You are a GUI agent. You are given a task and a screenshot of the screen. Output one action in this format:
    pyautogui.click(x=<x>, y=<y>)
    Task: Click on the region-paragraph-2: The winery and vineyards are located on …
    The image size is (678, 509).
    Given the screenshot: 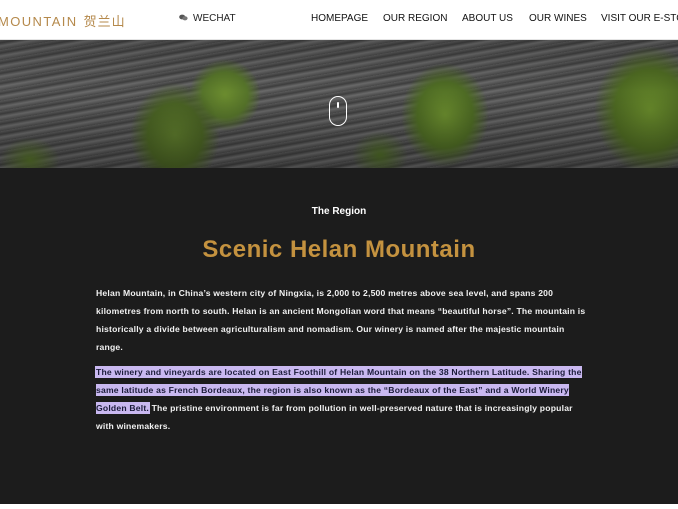 What is the action you would take?
    pyautogui.click(x=341, y=399)
    